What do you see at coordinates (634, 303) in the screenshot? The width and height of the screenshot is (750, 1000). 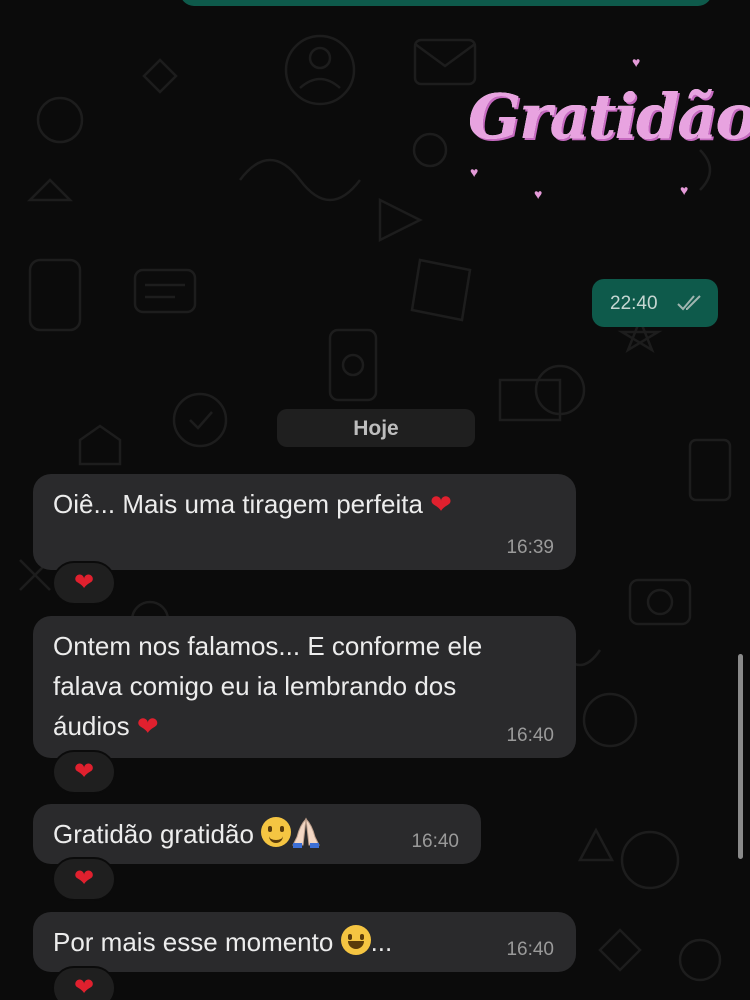 I see `message-time: 22:40` at bounding box center [634, 303].